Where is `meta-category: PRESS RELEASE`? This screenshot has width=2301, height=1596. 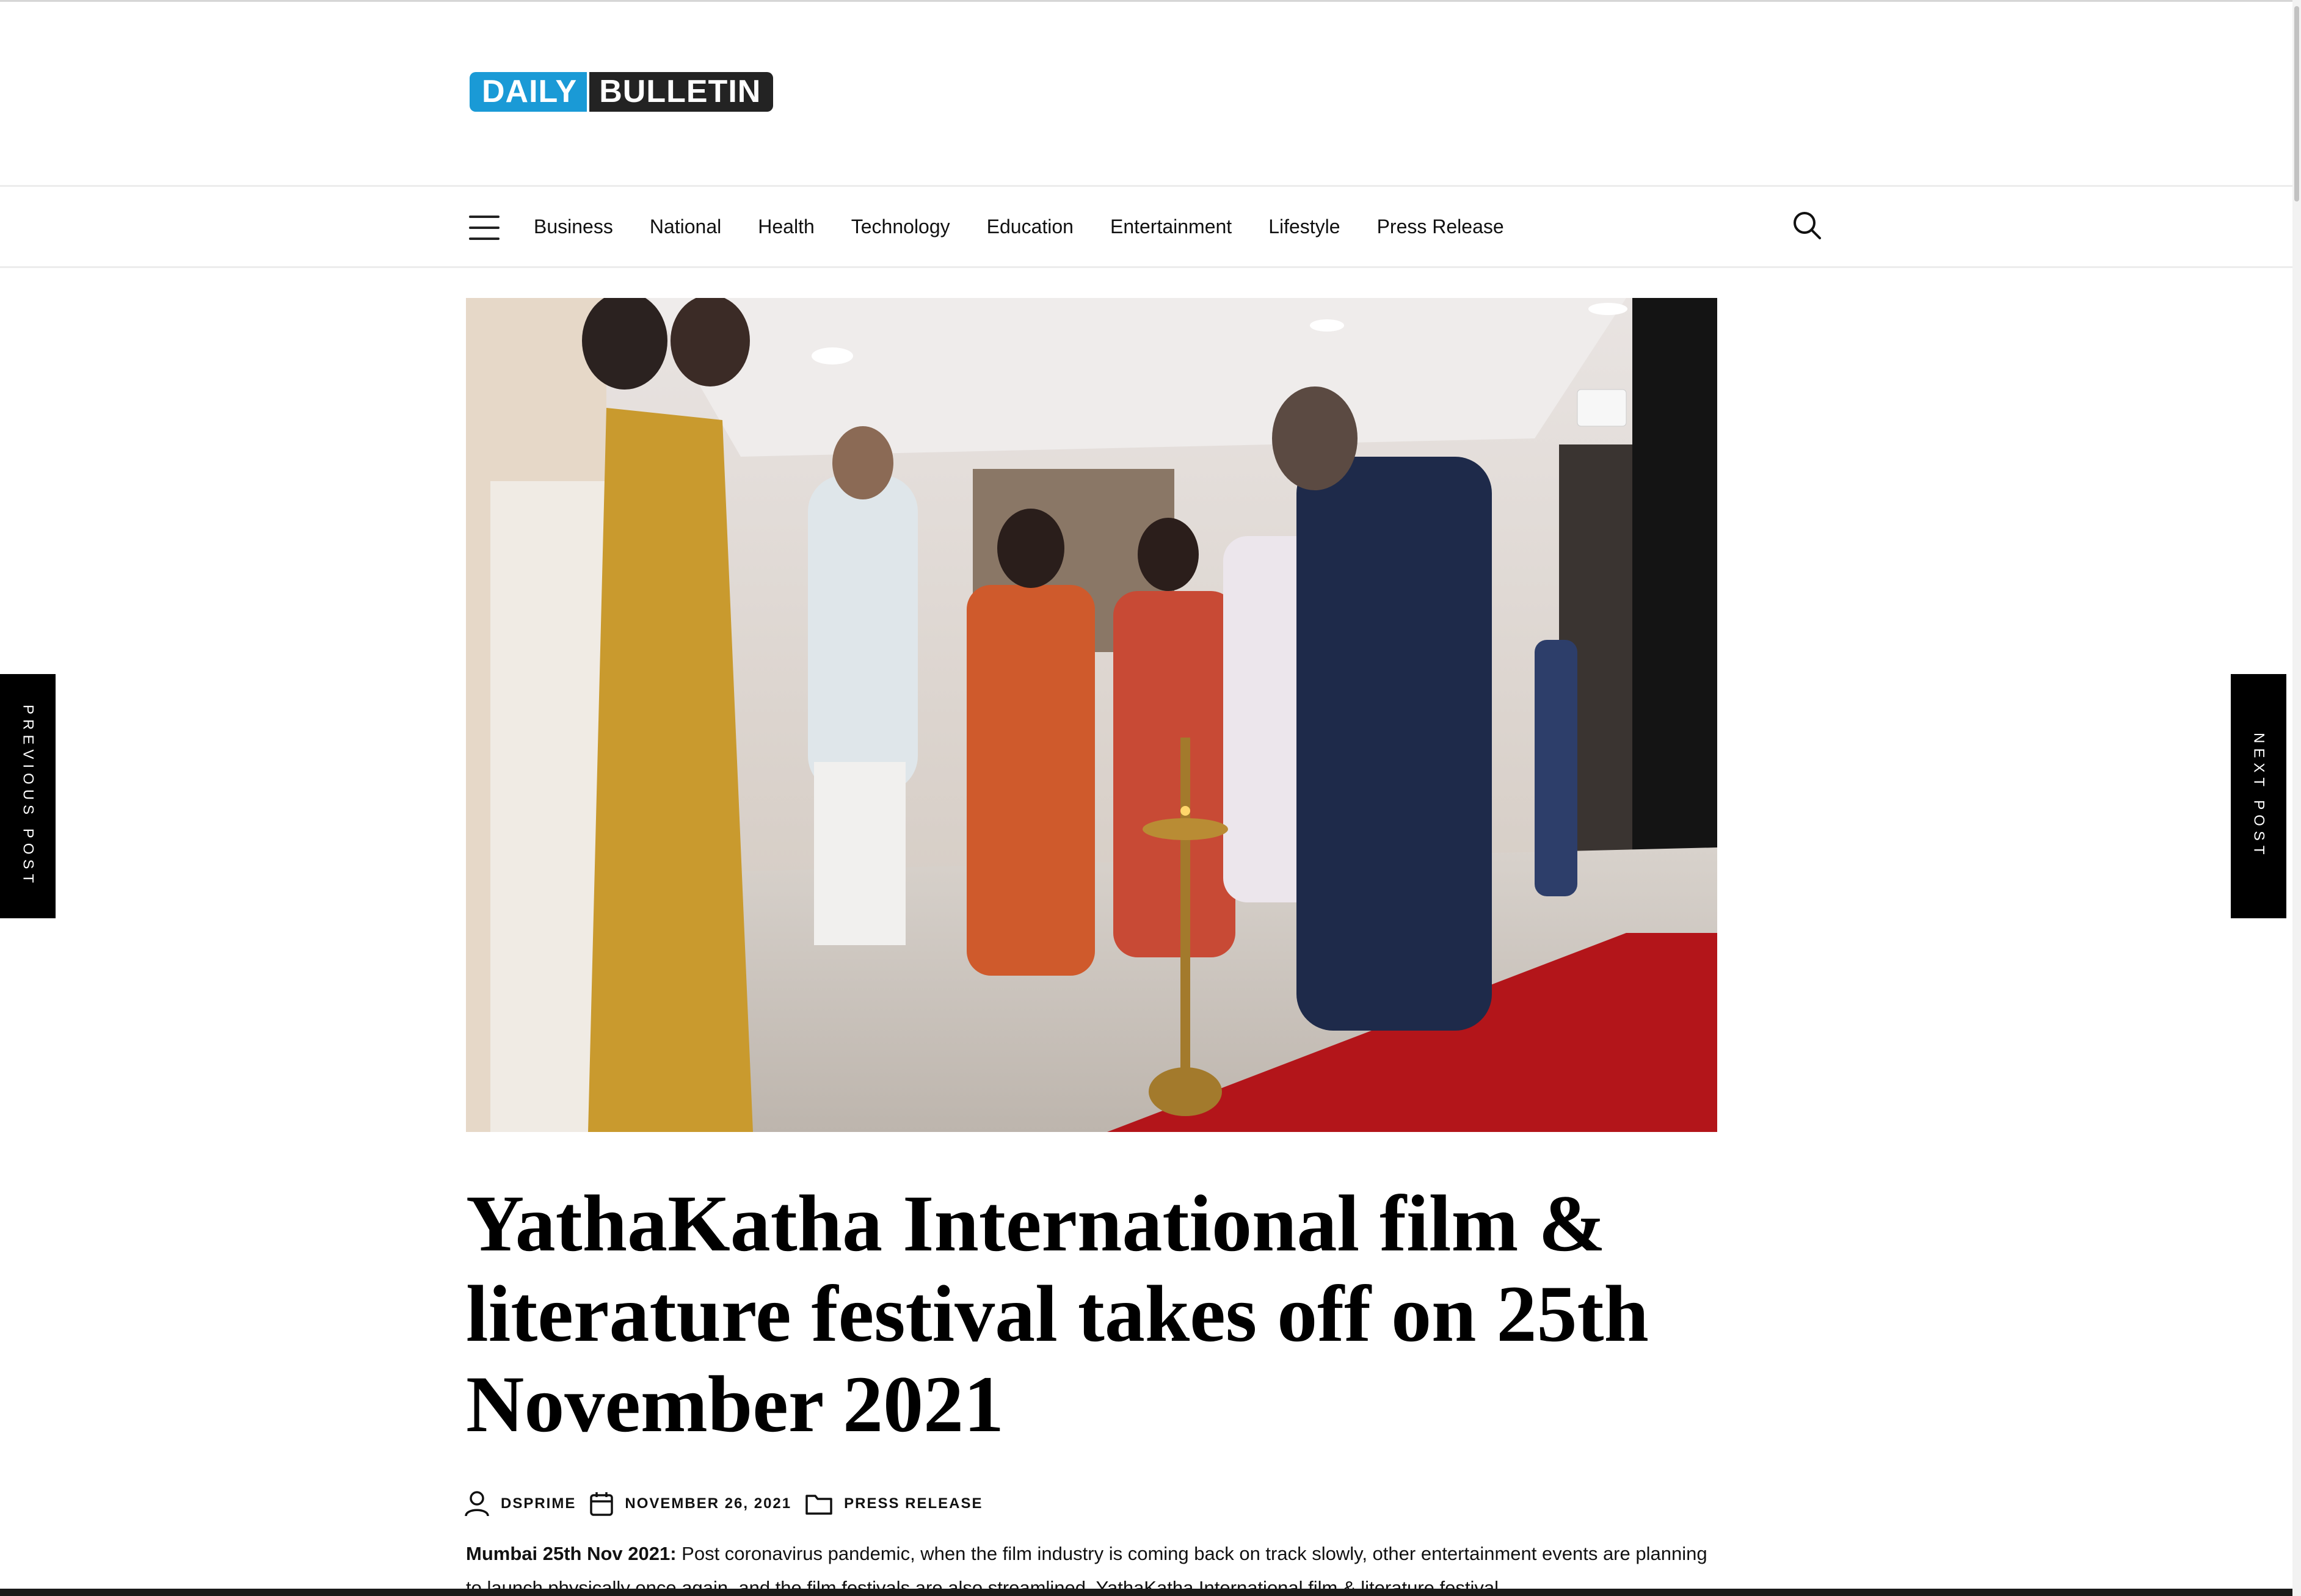 meta-category: PRESS RELEASE is located at coordinates (894, 1503).